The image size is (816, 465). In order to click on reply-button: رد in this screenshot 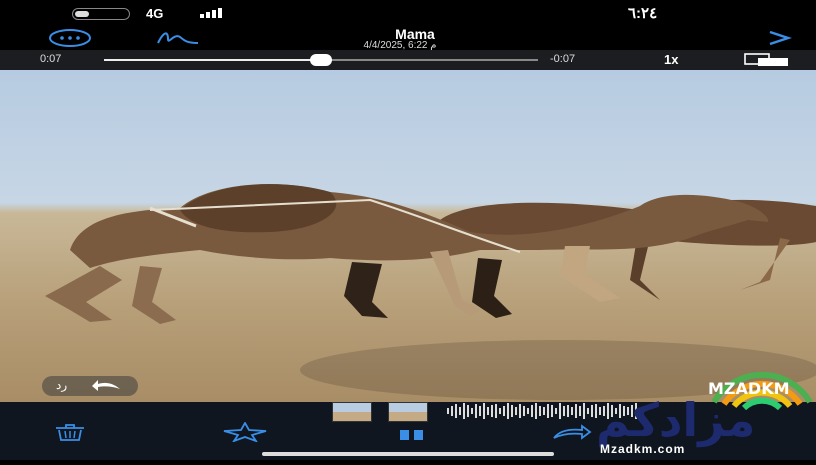, I will do `click(90, 386)`.